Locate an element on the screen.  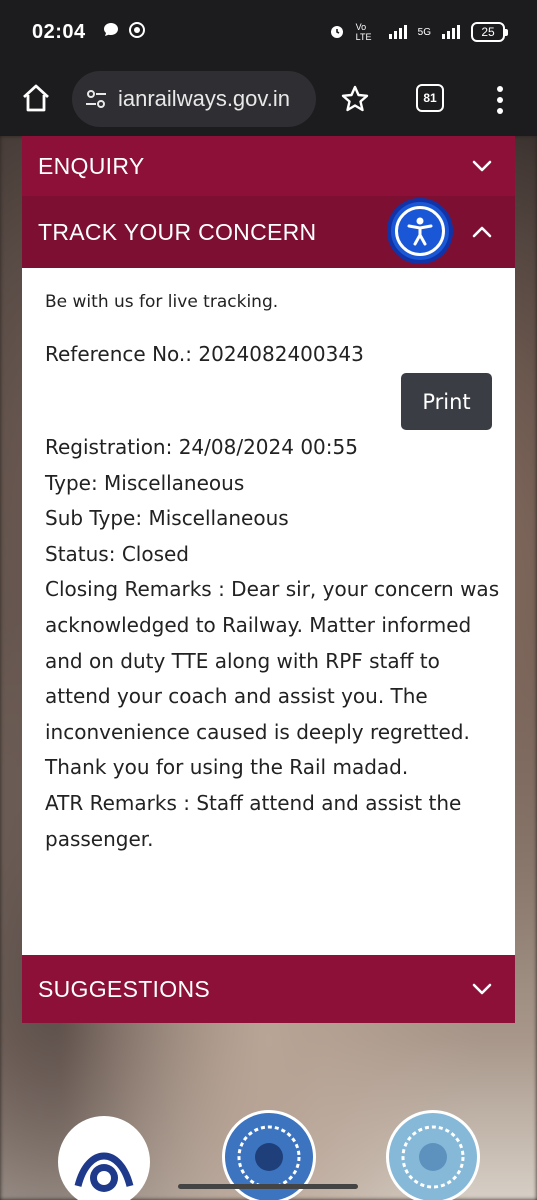
tracking-tagline: Be with us for live tracking. is located at coordinates (162, 302).